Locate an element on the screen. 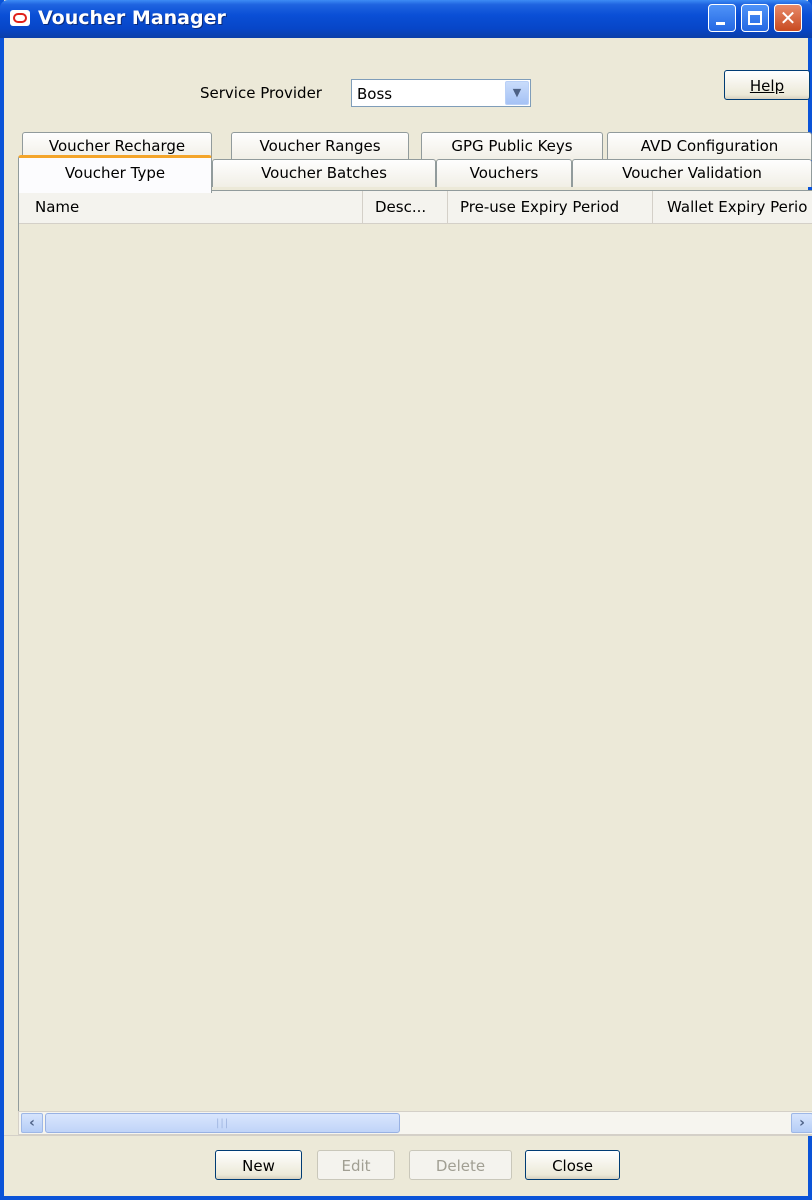  horizontal-scrollbar: ‹ ||| › is located at coordinates (415, 1123).